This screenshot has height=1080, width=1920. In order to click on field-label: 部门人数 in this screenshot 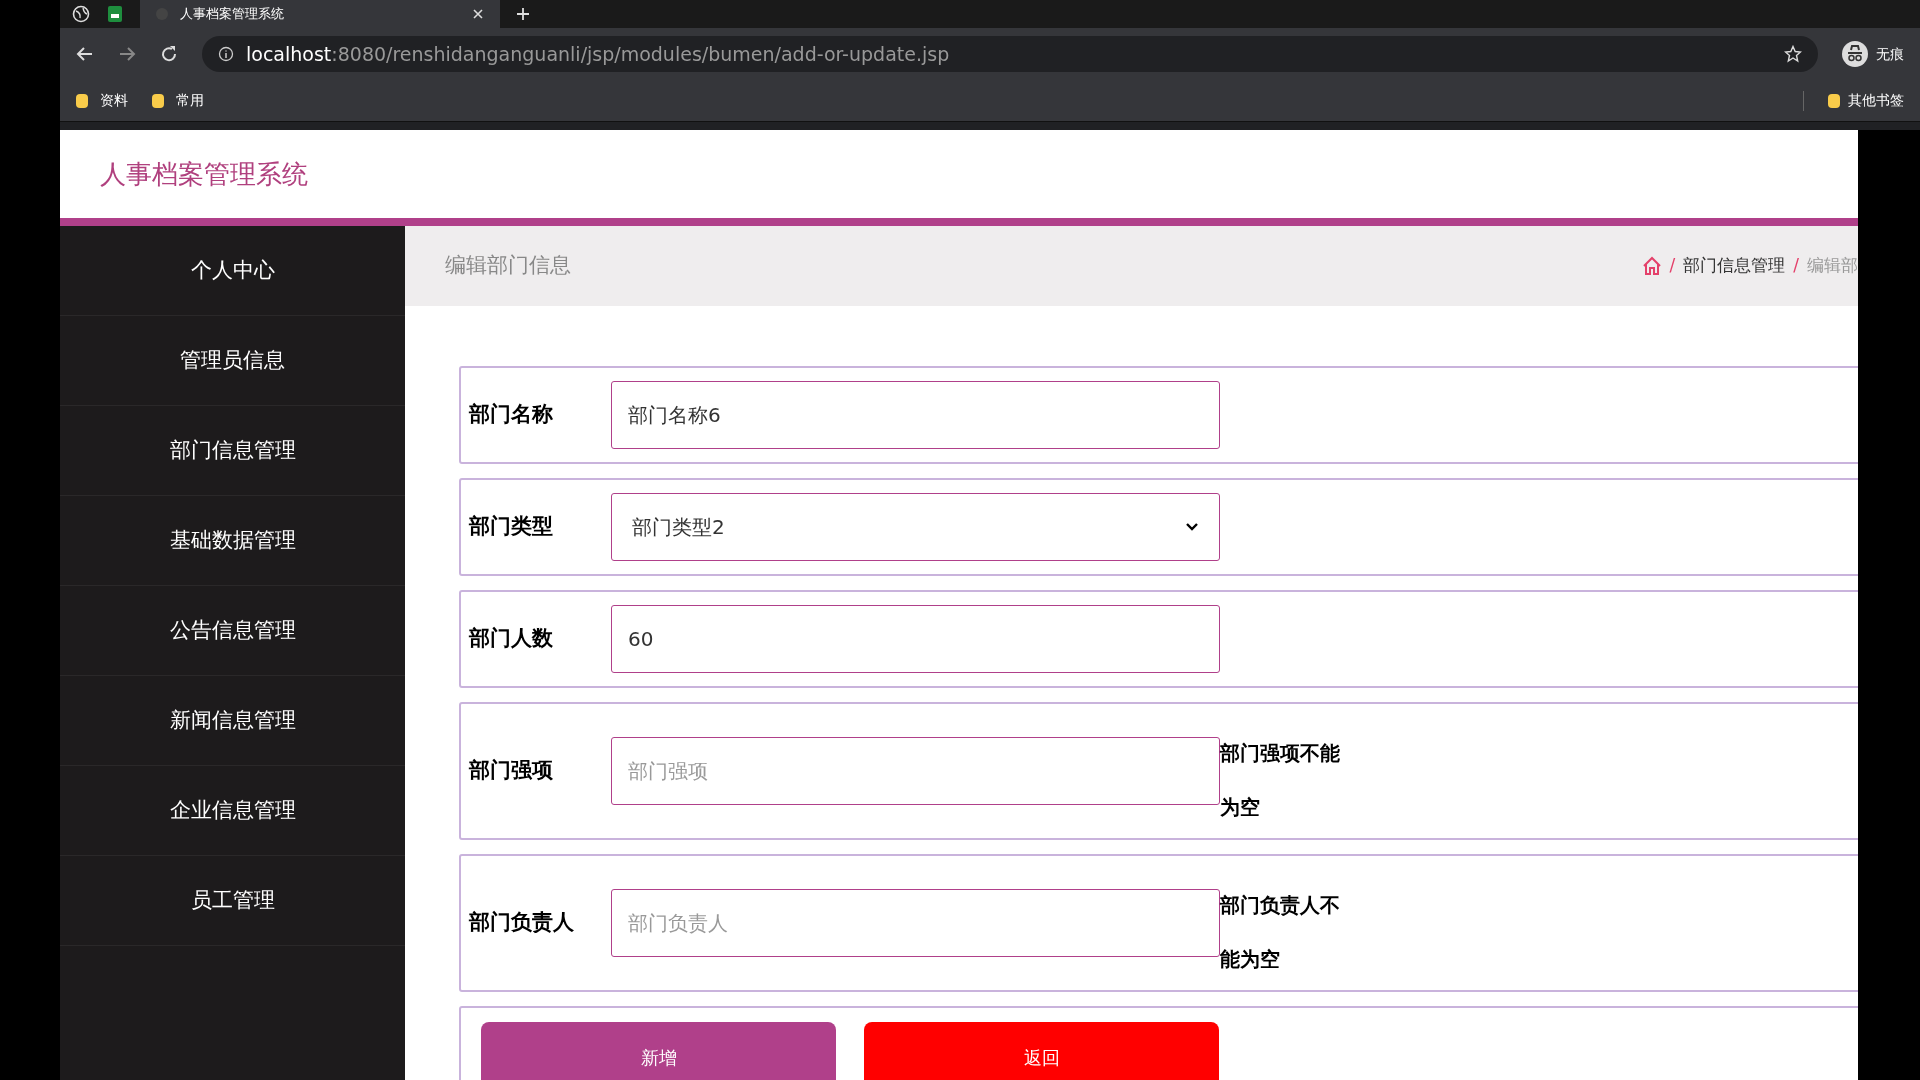, I will do `click(511, 639)`.